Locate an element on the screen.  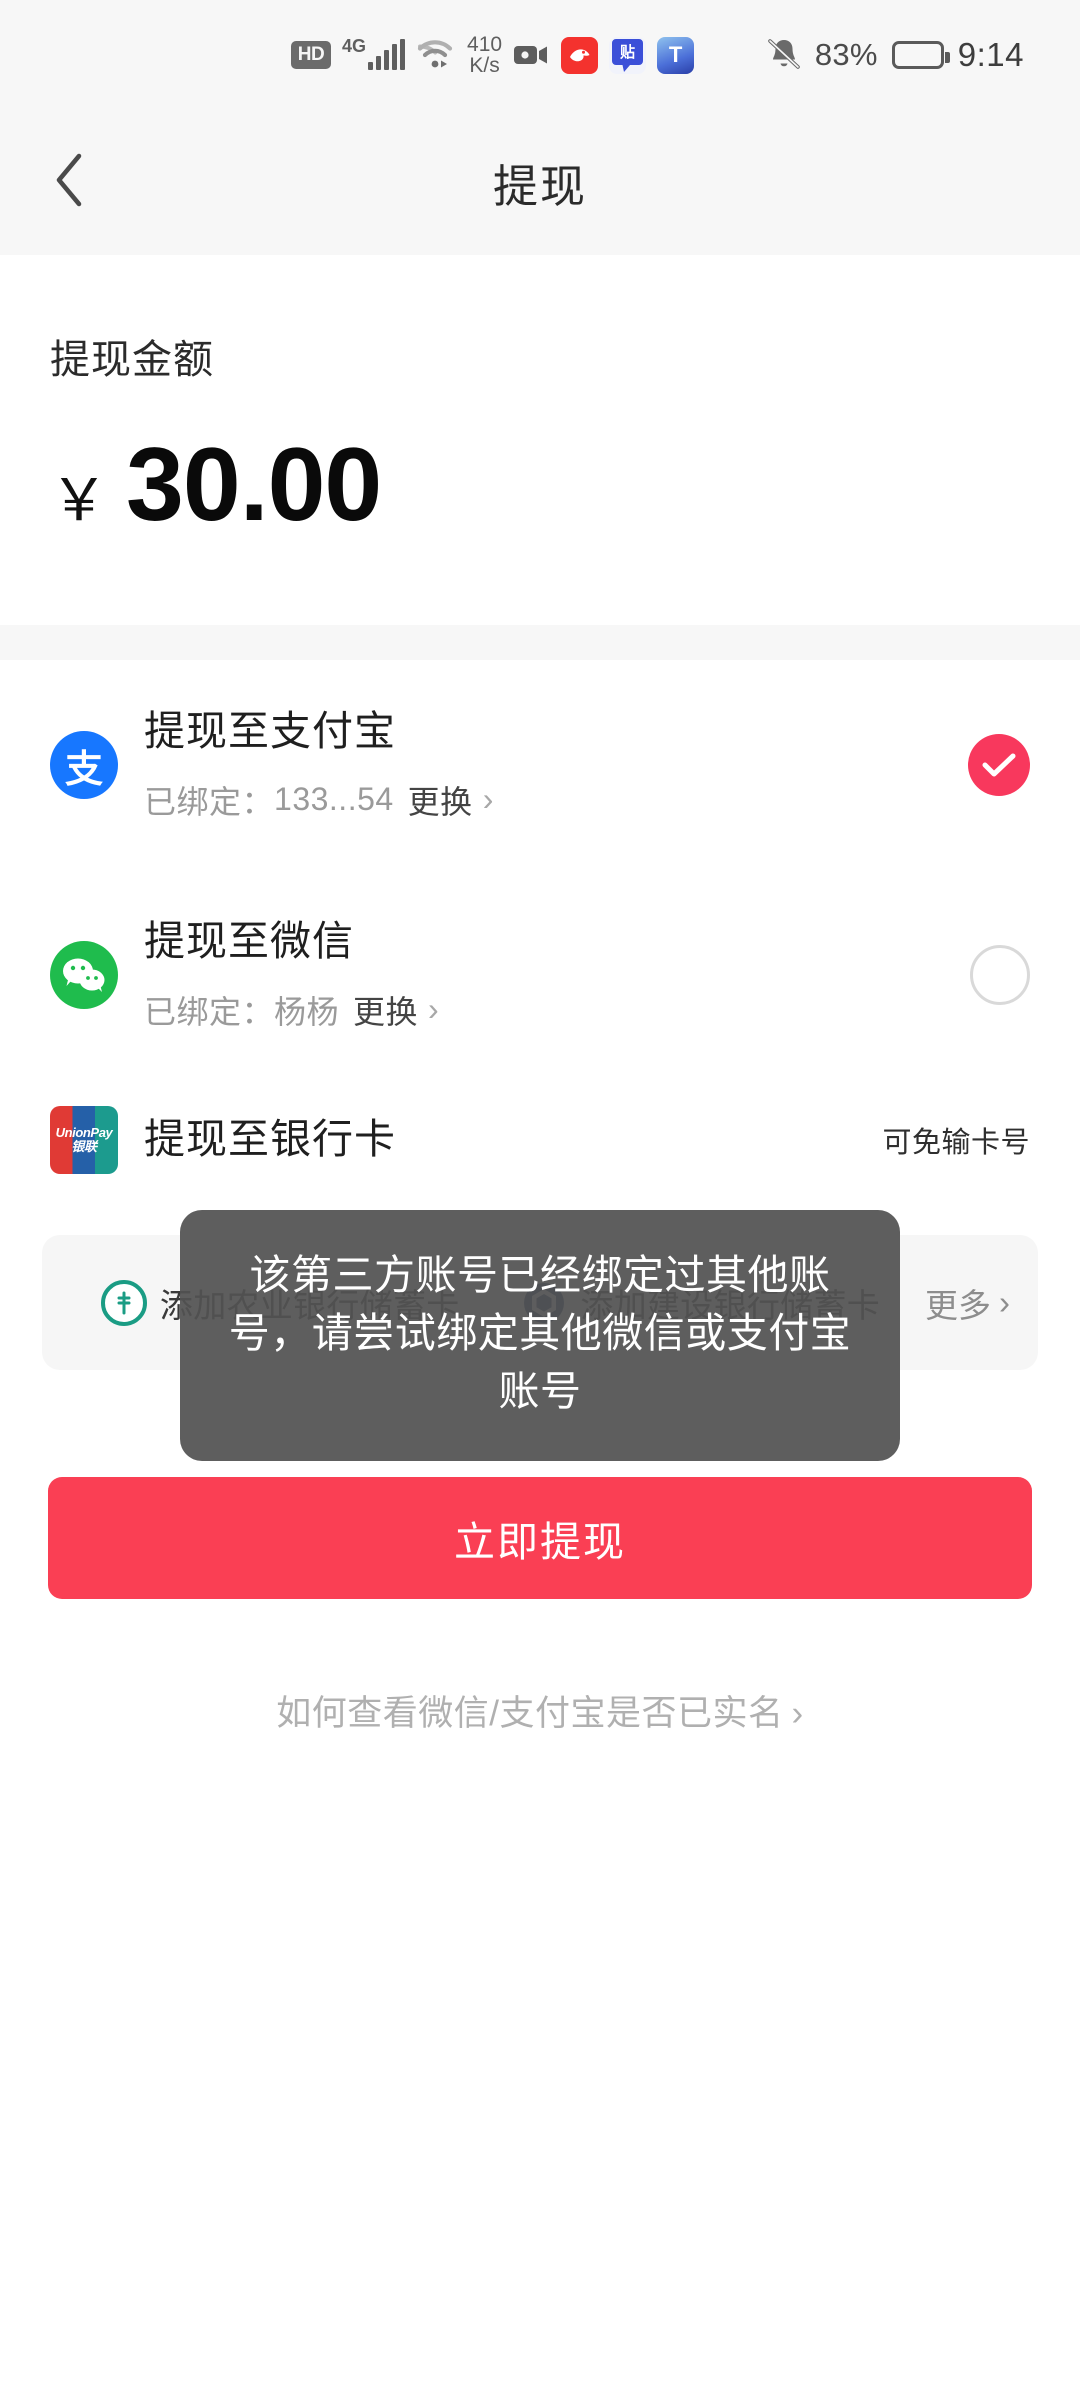
clock: 9:14 is located at coordinates (990, 54).